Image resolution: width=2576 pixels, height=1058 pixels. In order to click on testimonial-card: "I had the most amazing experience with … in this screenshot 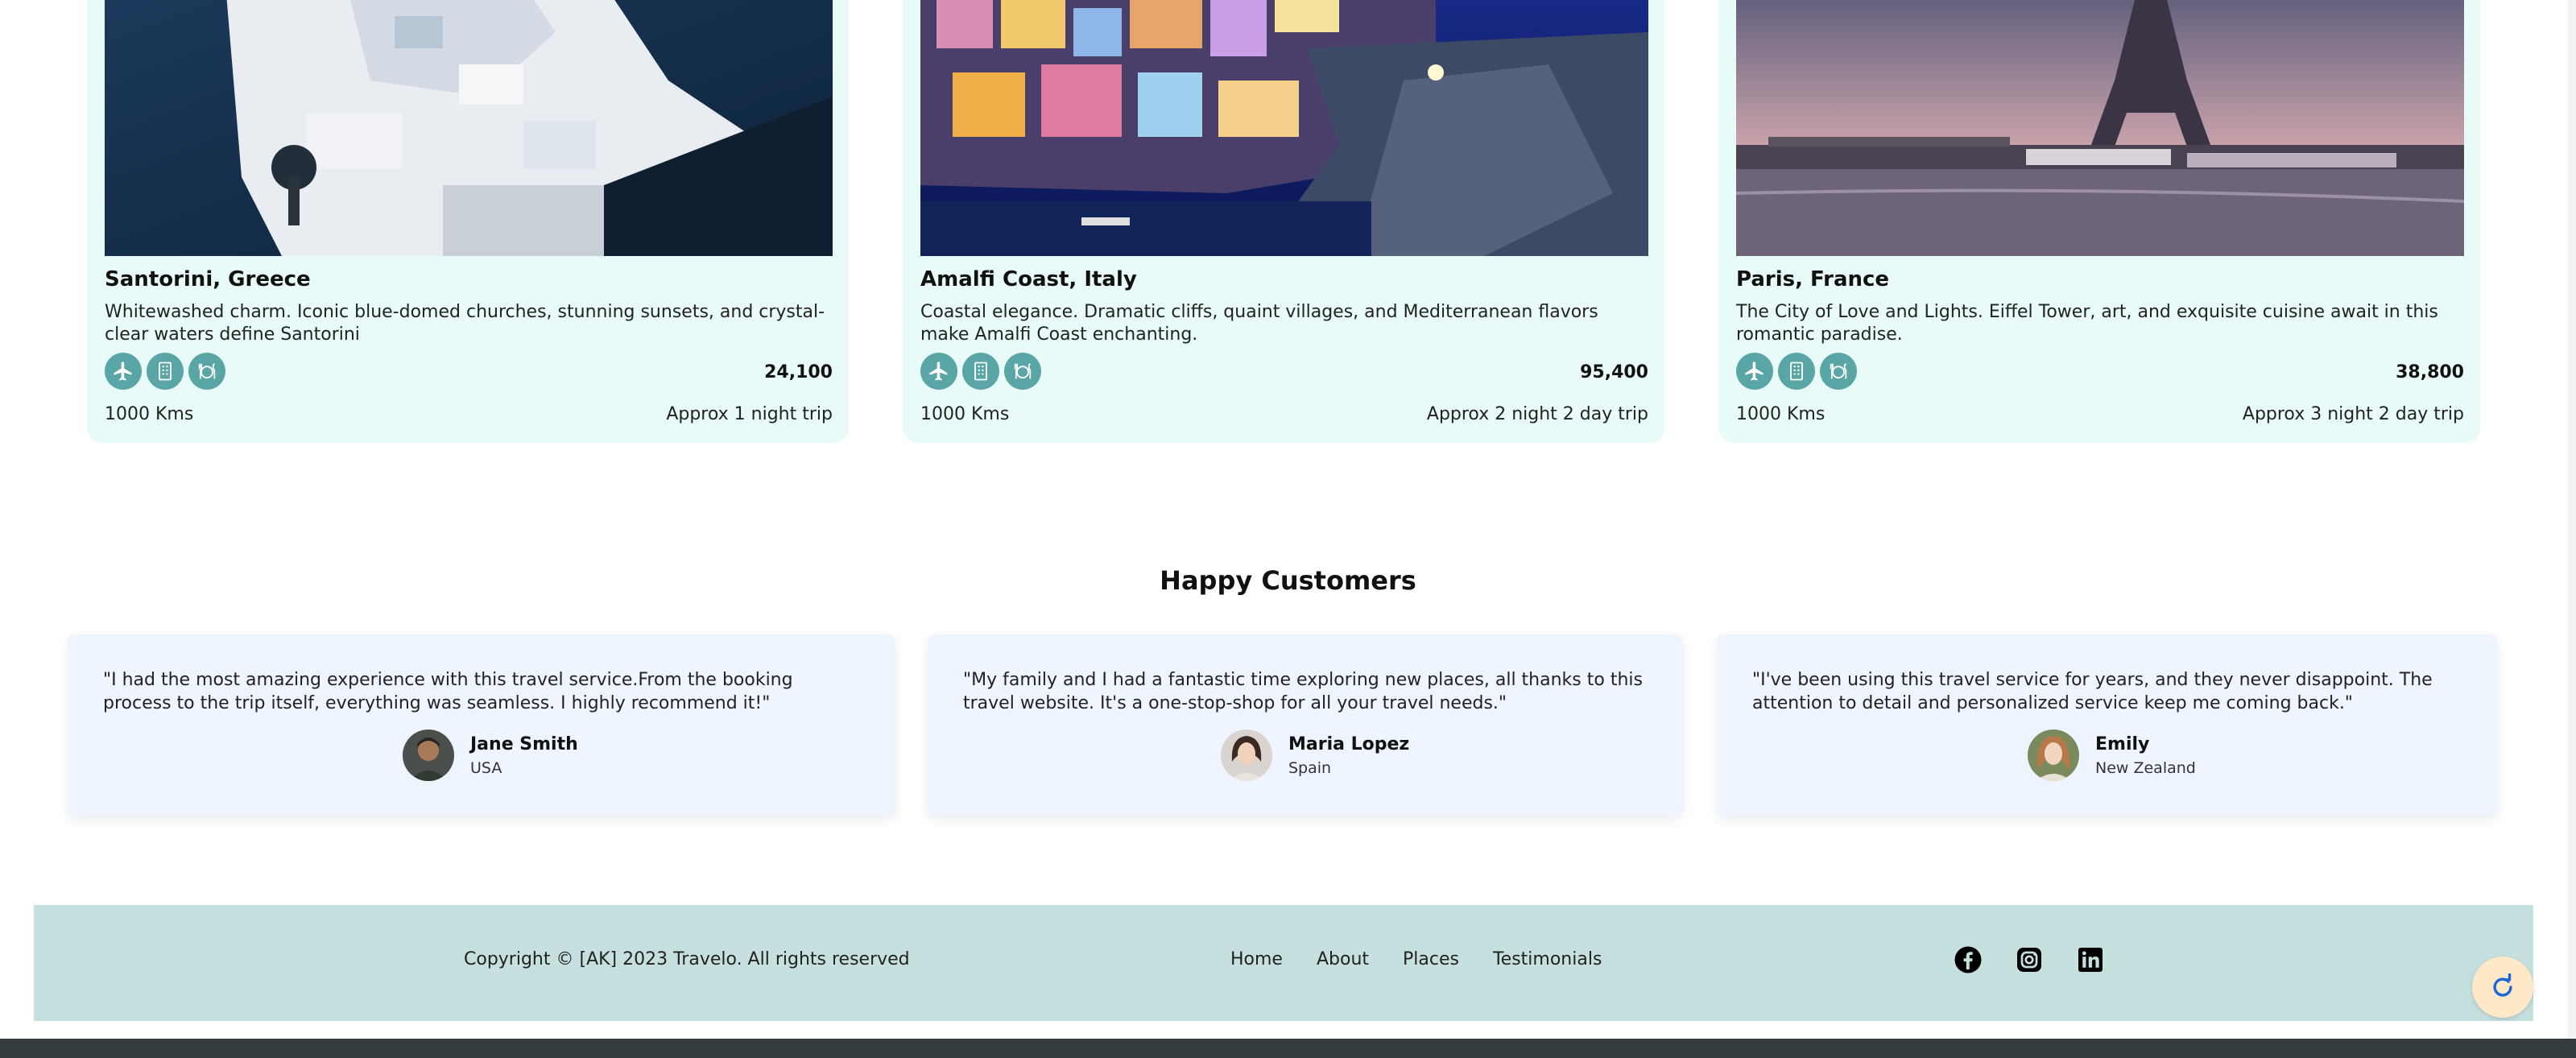, I will do `click(482, 725)`.